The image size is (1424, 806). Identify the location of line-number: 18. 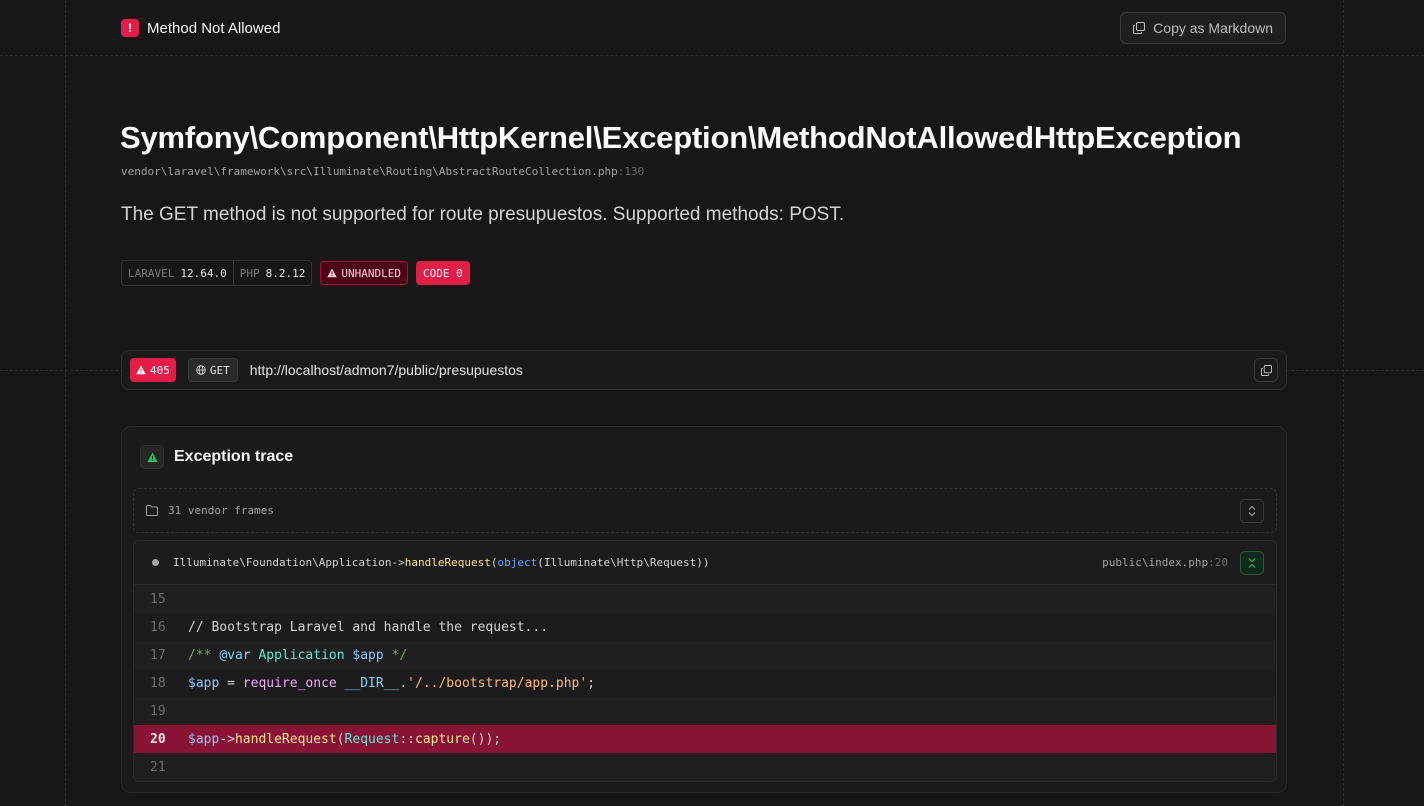
(158, 683).